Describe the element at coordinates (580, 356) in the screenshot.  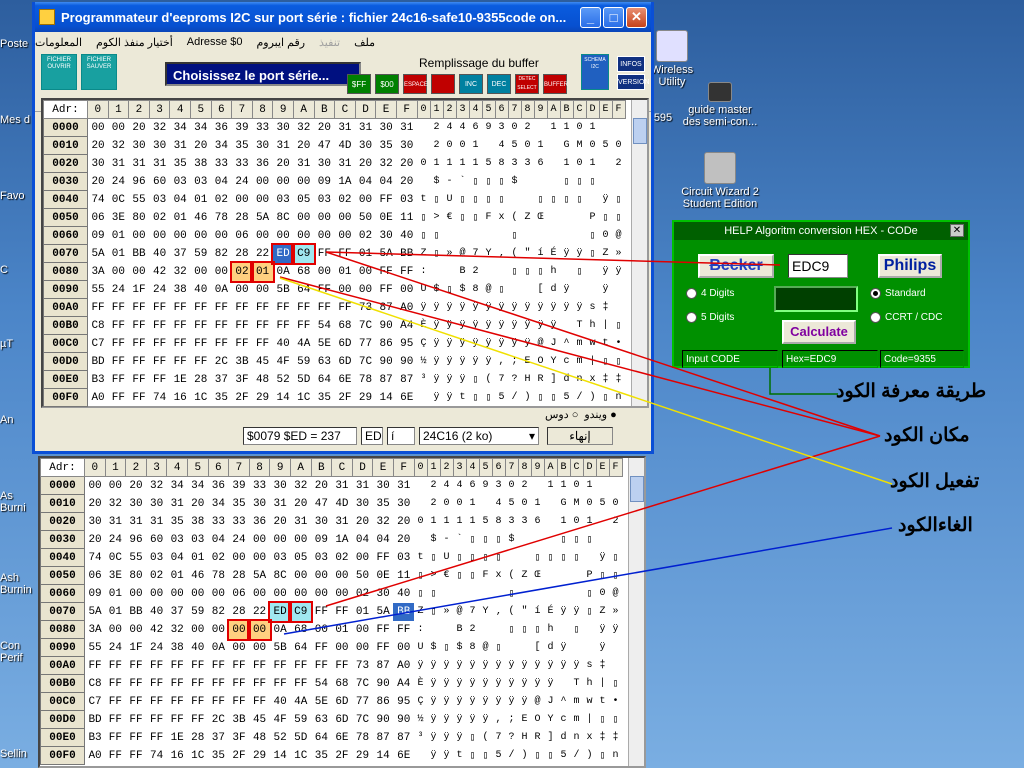
I see `red-line-to-location-b` at that location.